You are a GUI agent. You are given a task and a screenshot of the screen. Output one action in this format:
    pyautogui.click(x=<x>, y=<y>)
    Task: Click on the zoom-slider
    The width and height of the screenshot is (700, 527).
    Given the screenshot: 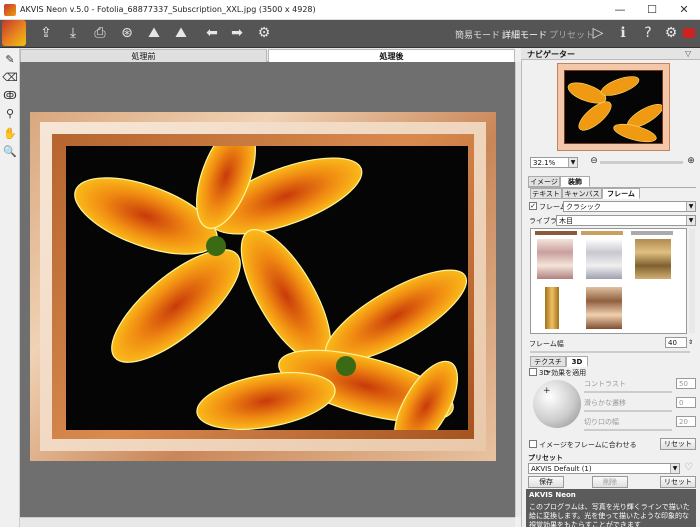 What is the action you would take?
    pyautogui.click(x=641, y=162)
    